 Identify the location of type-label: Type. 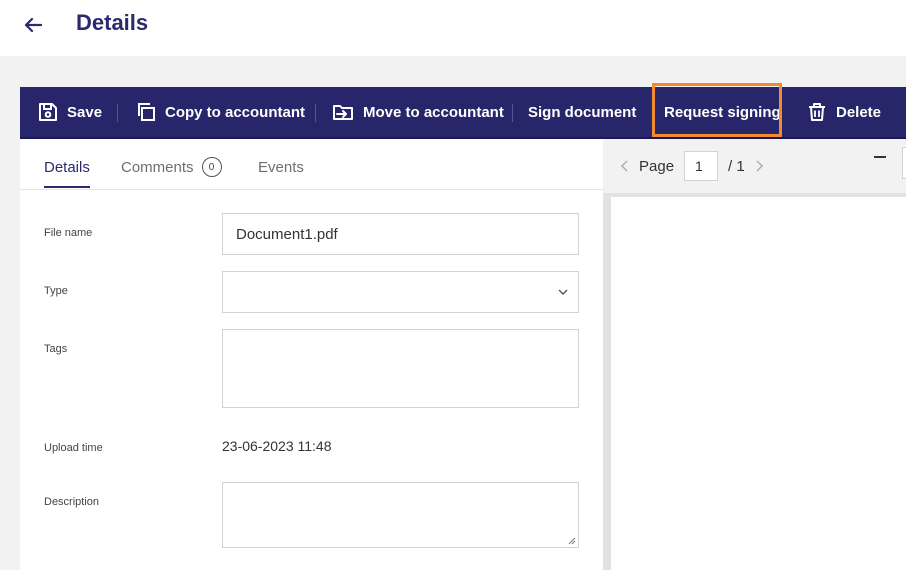
(56, 291).